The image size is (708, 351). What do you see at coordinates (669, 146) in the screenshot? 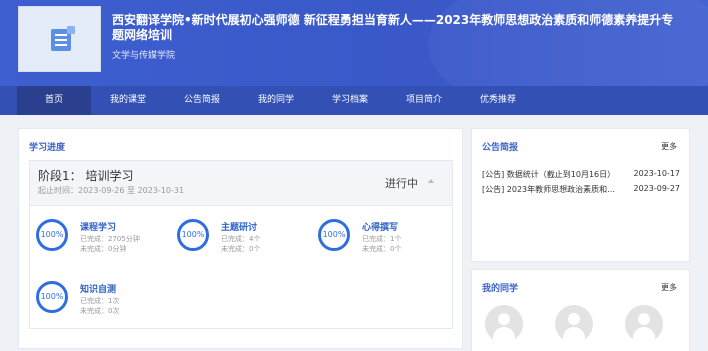
I see `announcements-more-link: 更多` at bounding box center [669, 146].